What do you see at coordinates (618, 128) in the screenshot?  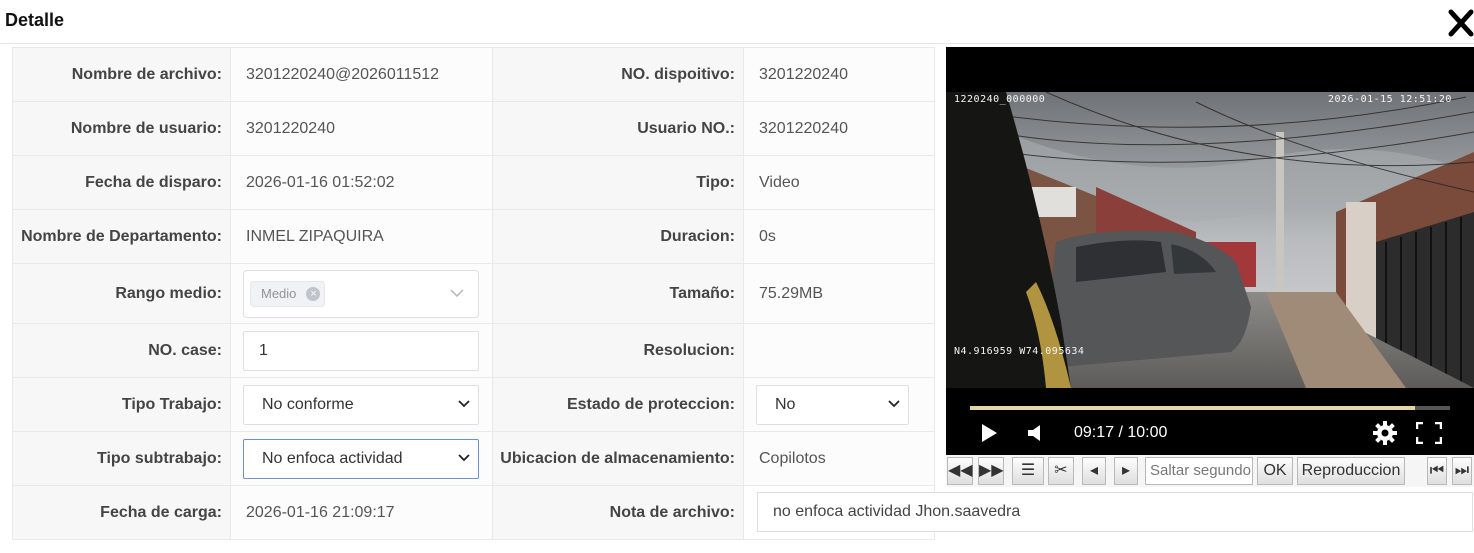 I see `user-no-label: Usuario NO.:` at bounding box center [618, 128].